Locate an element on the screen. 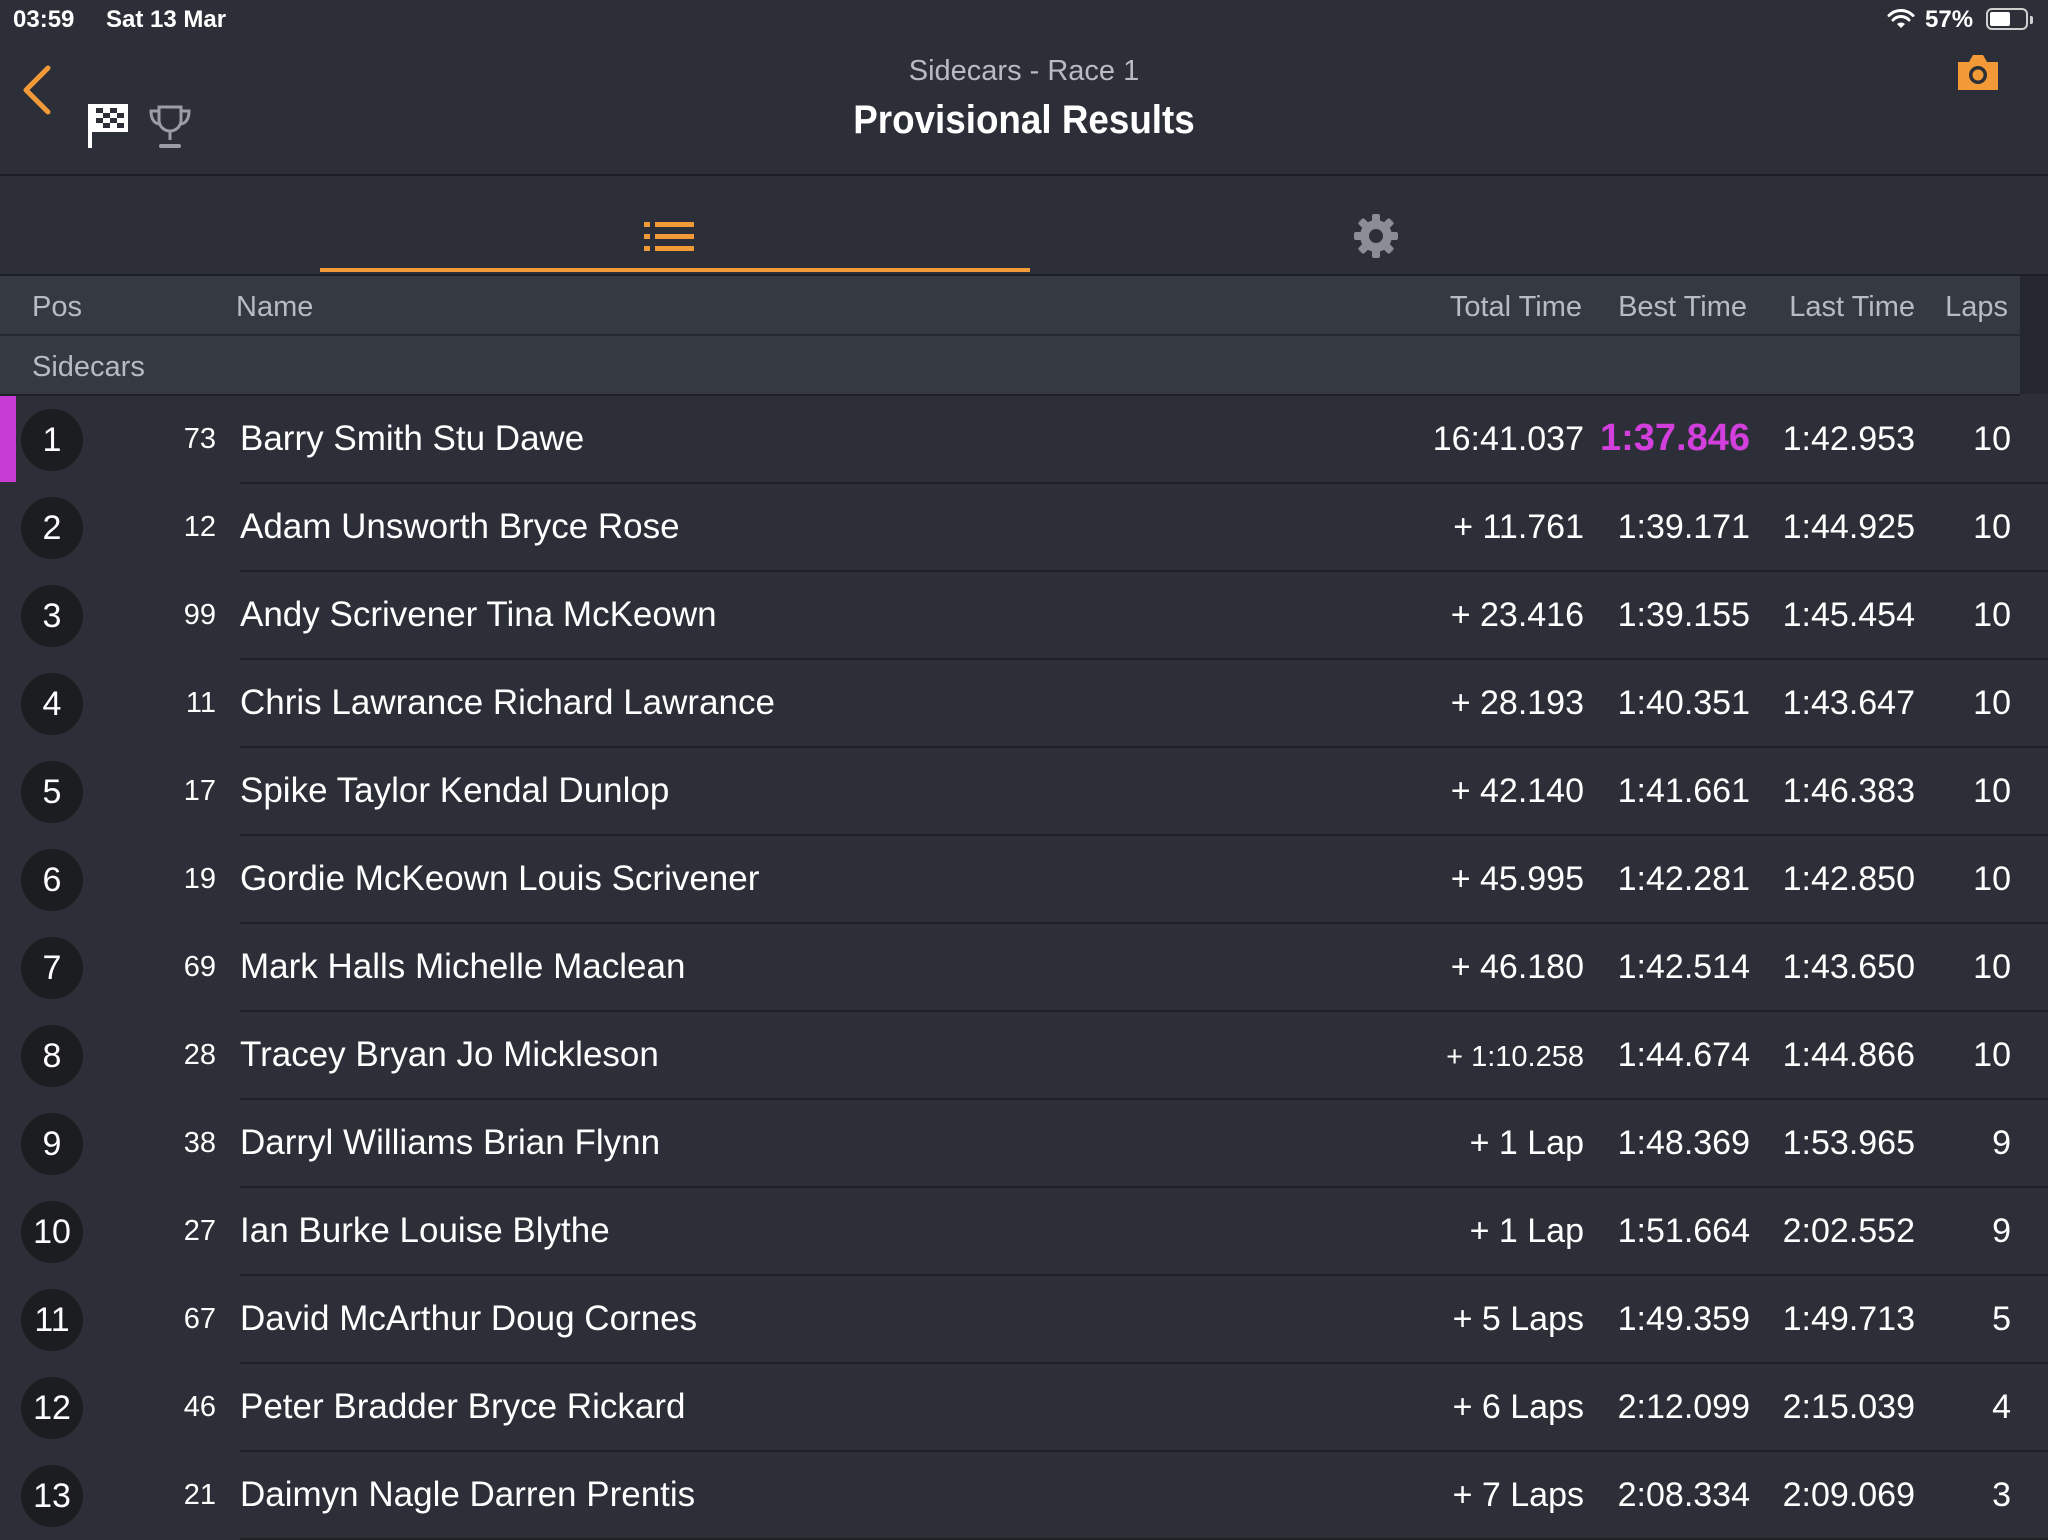 This screenshot has width=2048, height=1540. best-time: 2:08.334 is located at coordinates (1683, 1495).